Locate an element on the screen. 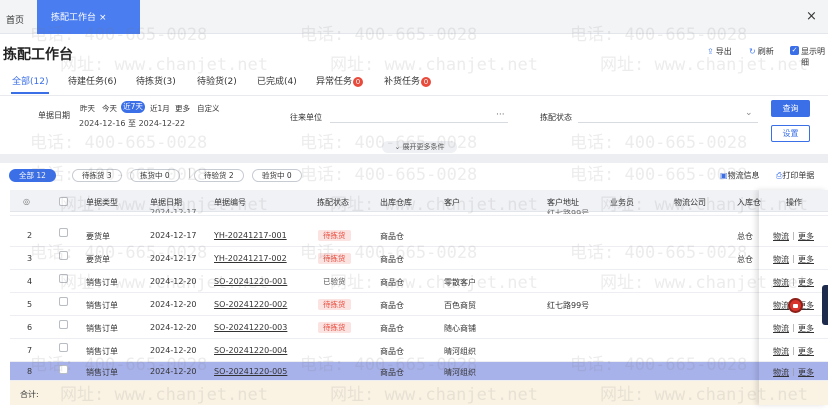  date-custom: 自定义 is located at coordinates (208, 108).